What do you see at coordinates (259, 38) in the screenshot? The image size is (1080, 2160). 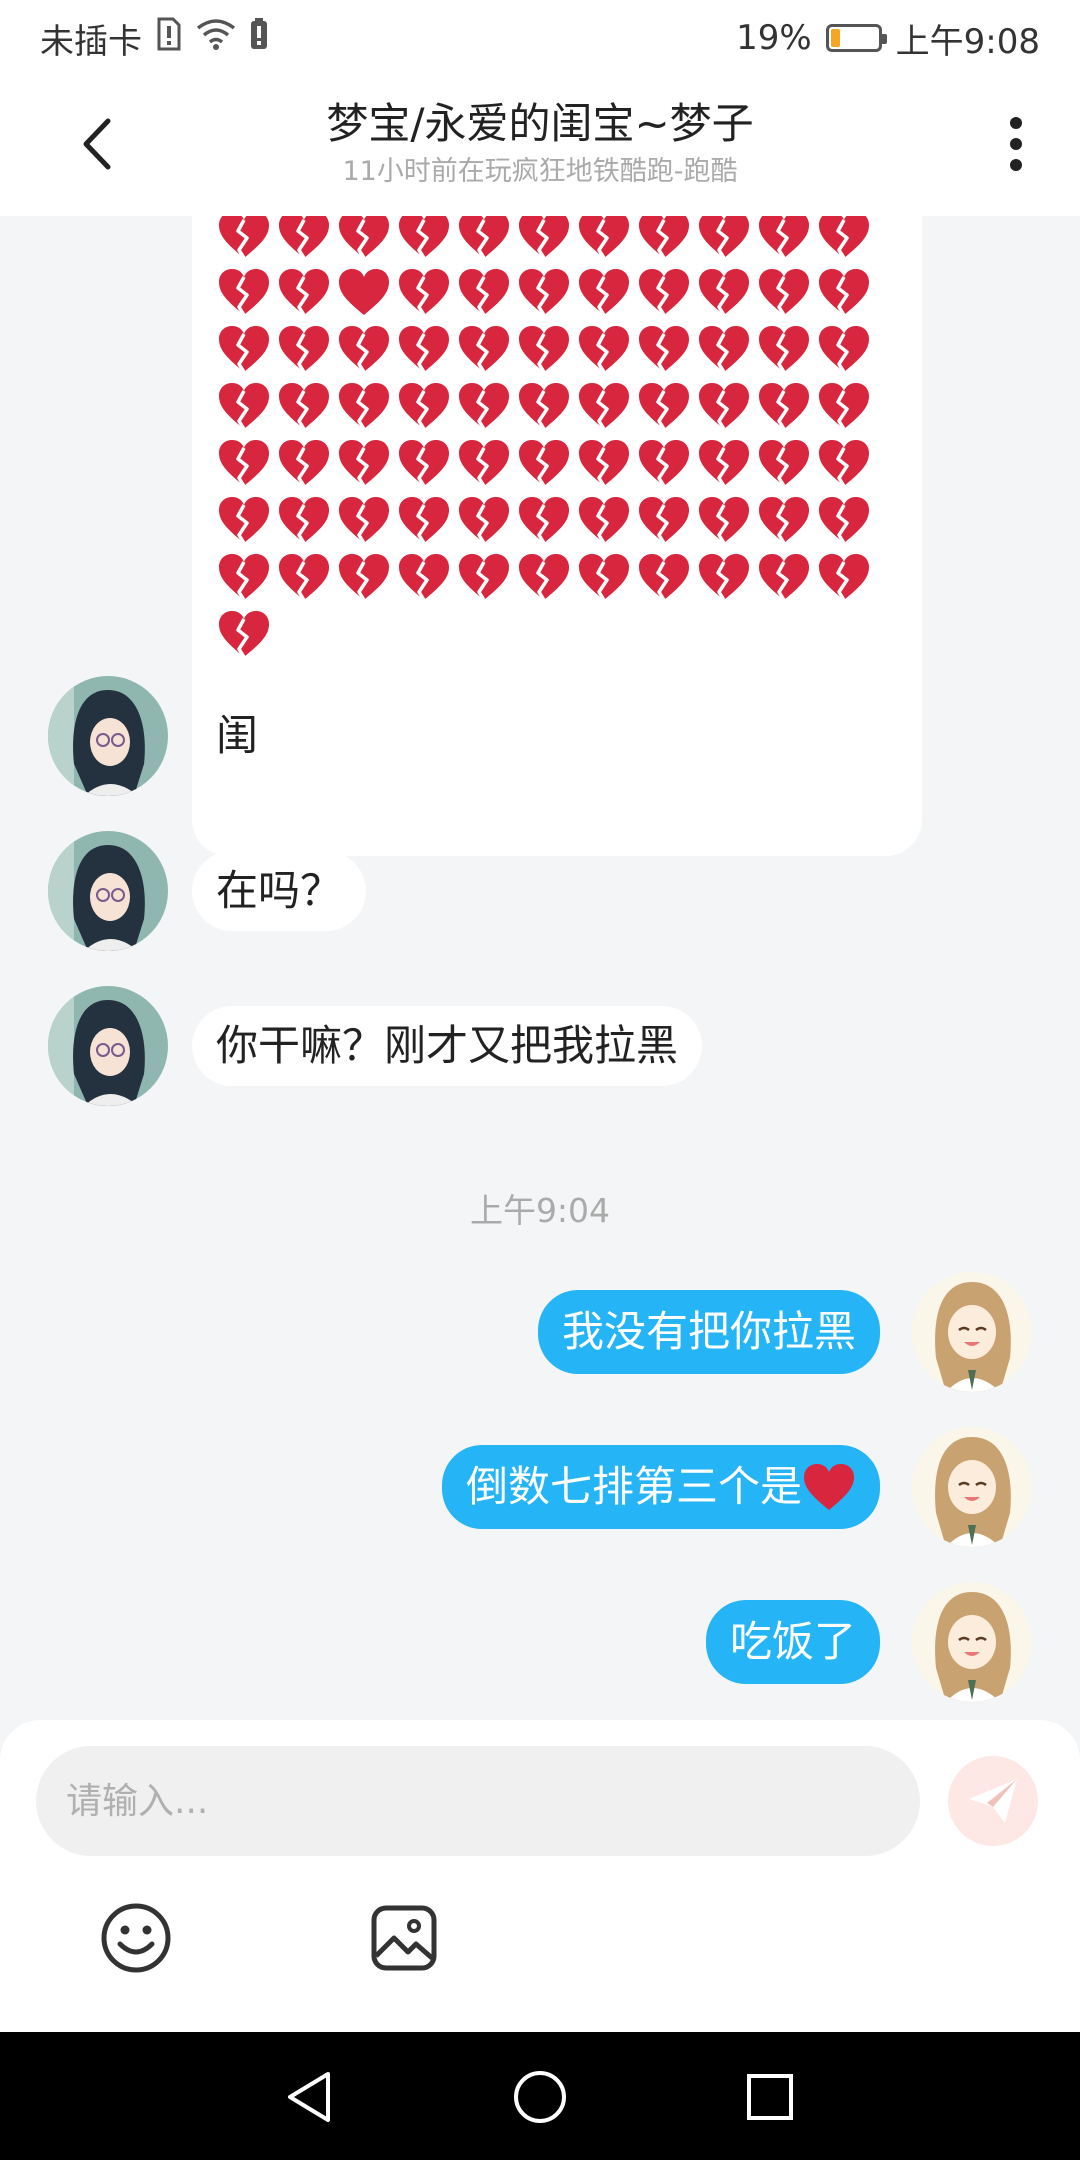 I see `battery-saver-icon` at bounding box center [259, 38].